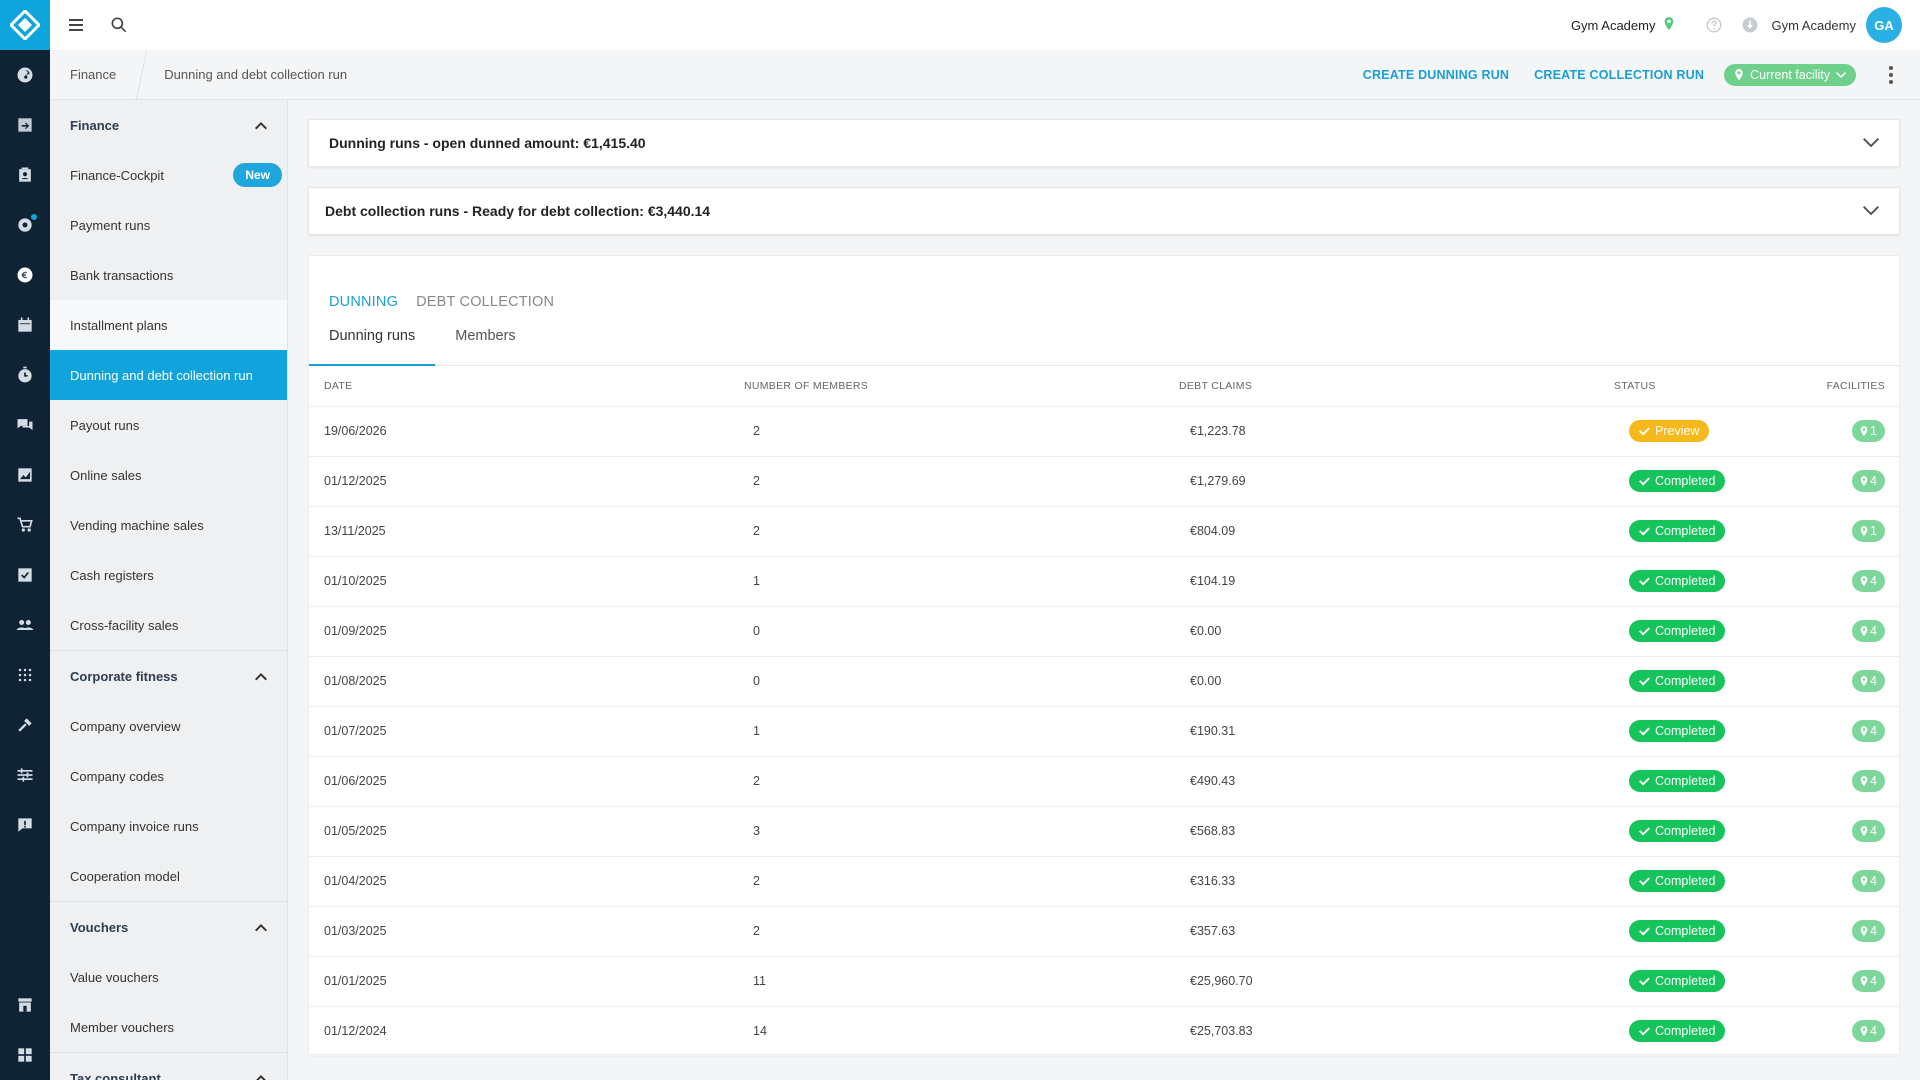  What do you see at coordinates (25, 75) in the screenshot?
I see `rail-dashboard` at bounding box center [25, 75].